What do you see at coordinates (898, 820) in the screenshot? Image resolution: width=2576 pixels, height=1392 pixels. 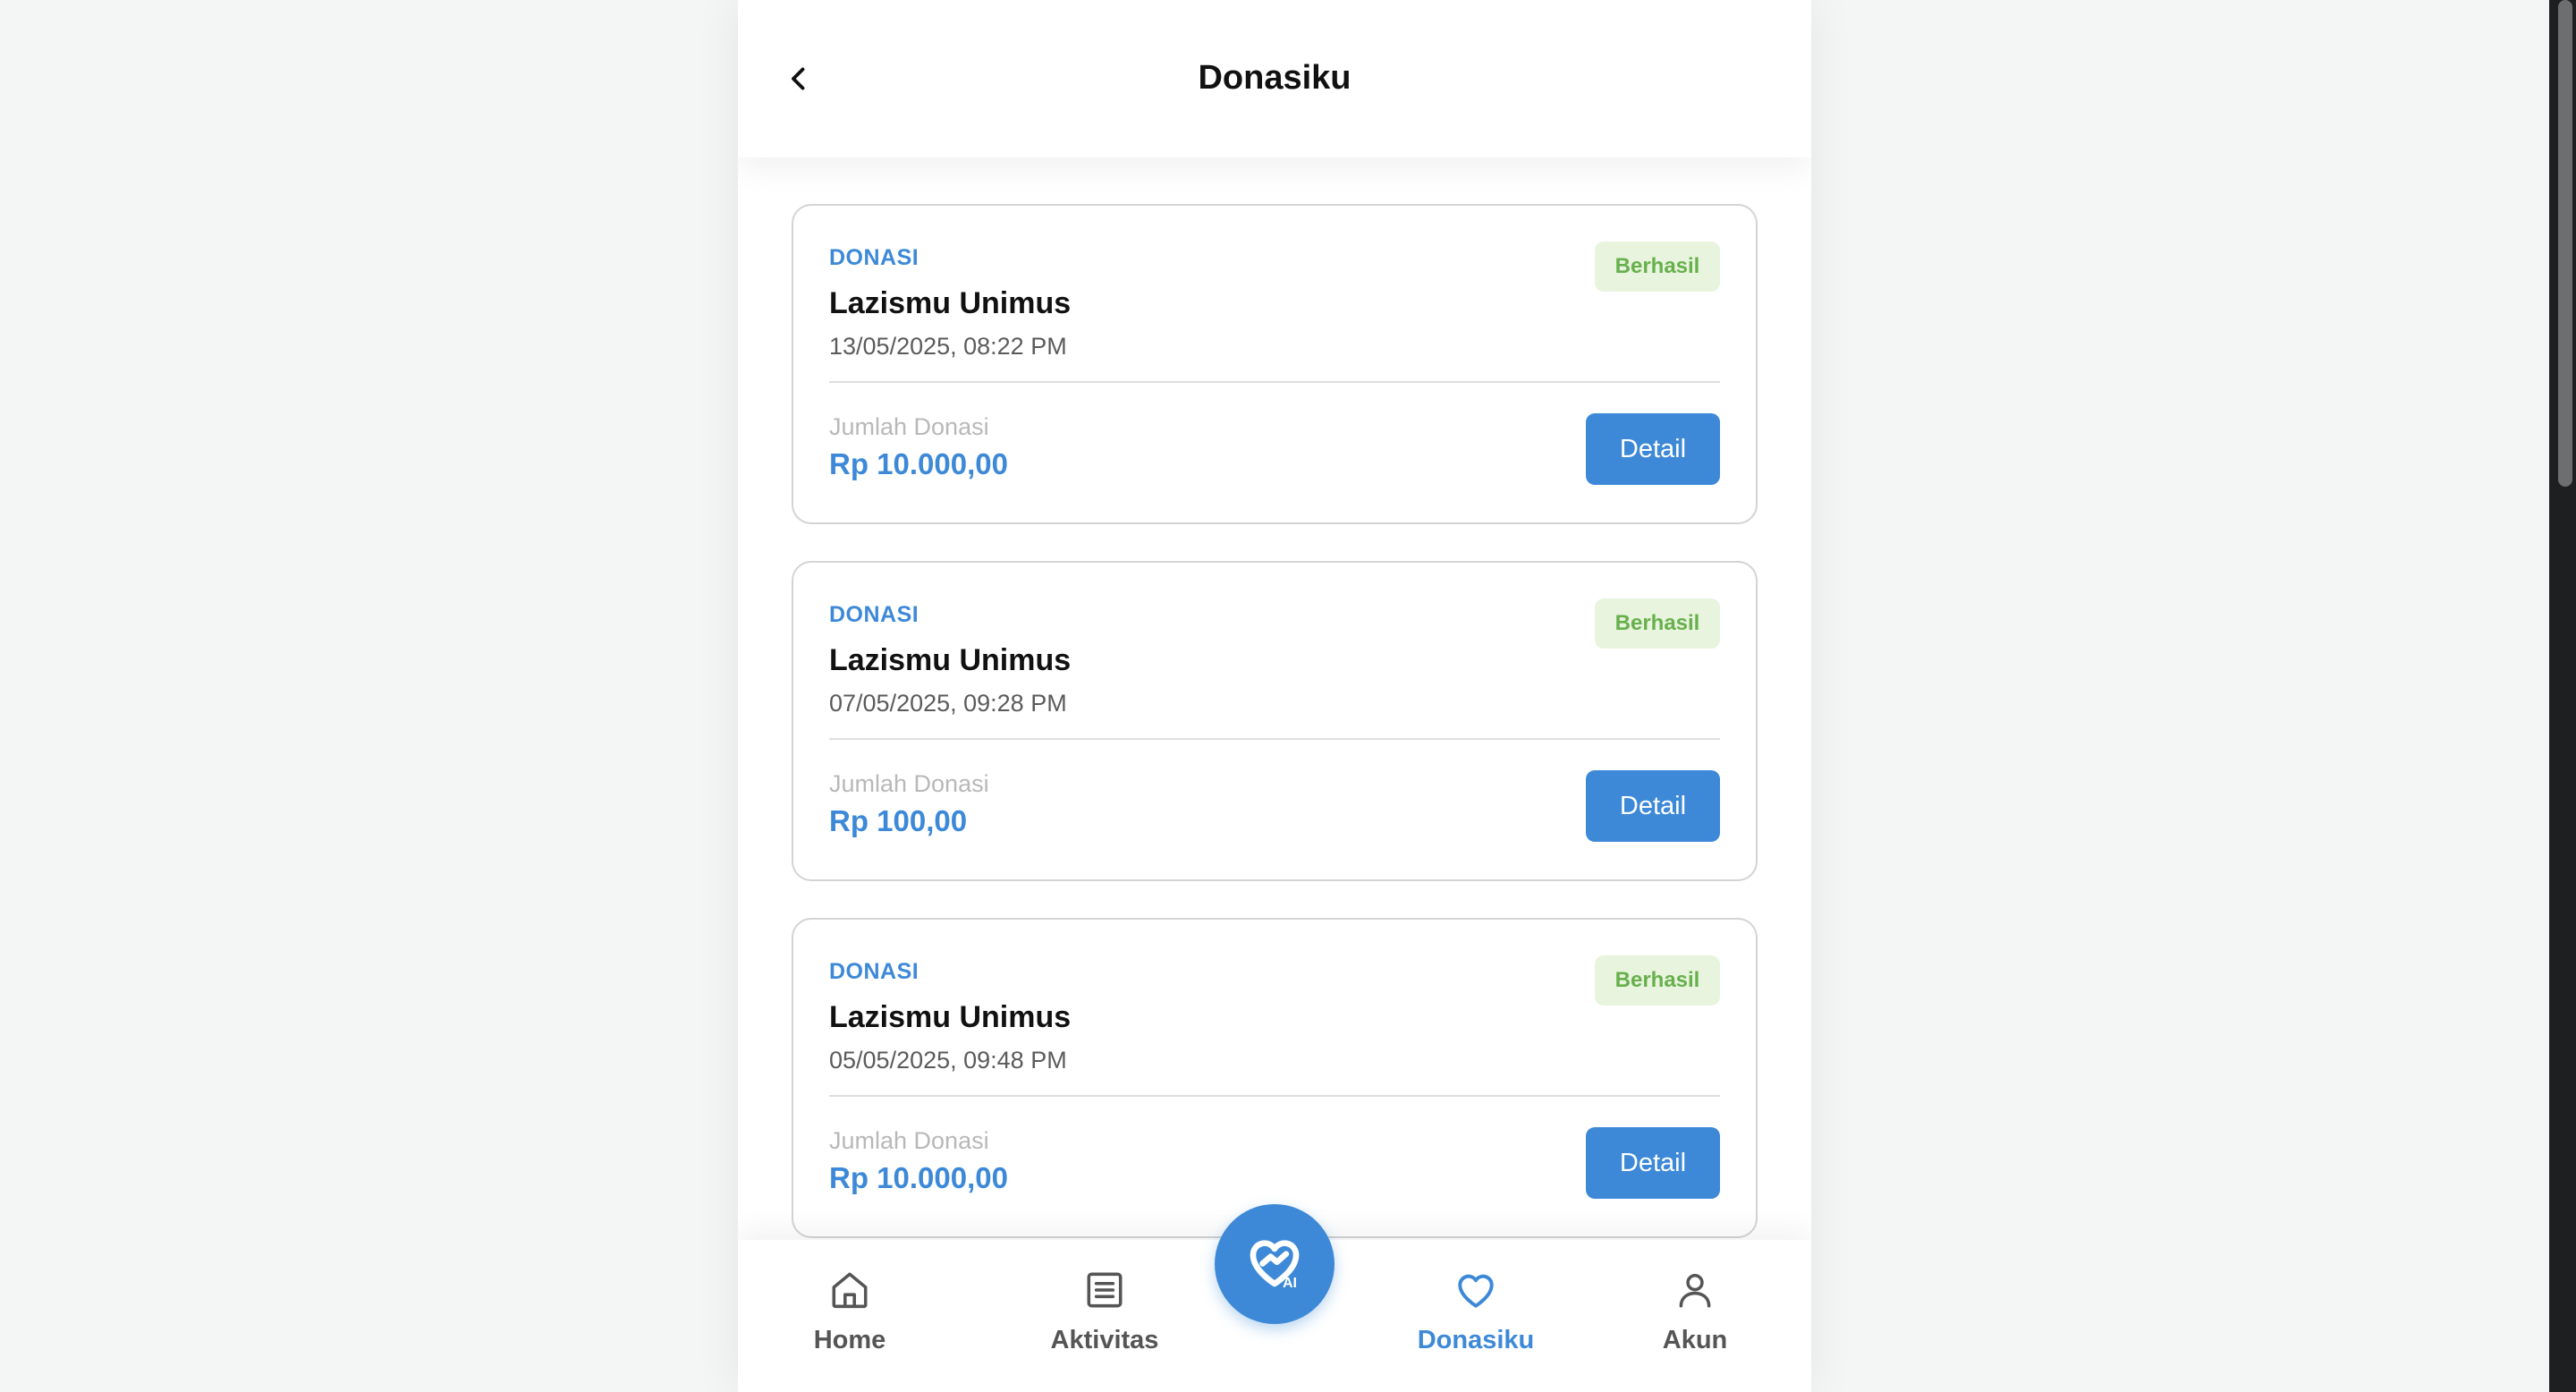 I see `amount-value: Rp 100,00` at bounding box center [898, 820].